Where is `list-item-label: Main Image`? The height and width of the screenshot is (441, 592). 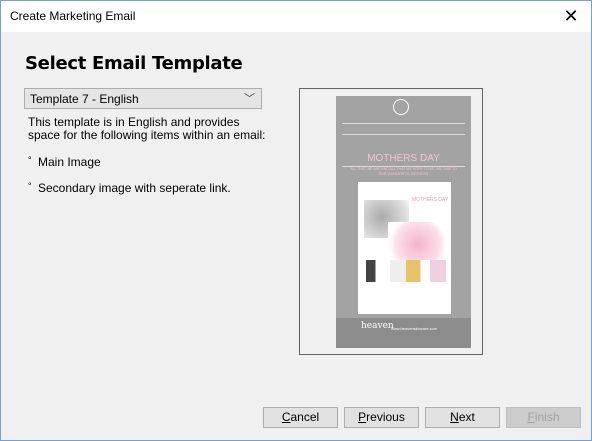 list-item-label: Main Image is located at coordinates (69, 162).